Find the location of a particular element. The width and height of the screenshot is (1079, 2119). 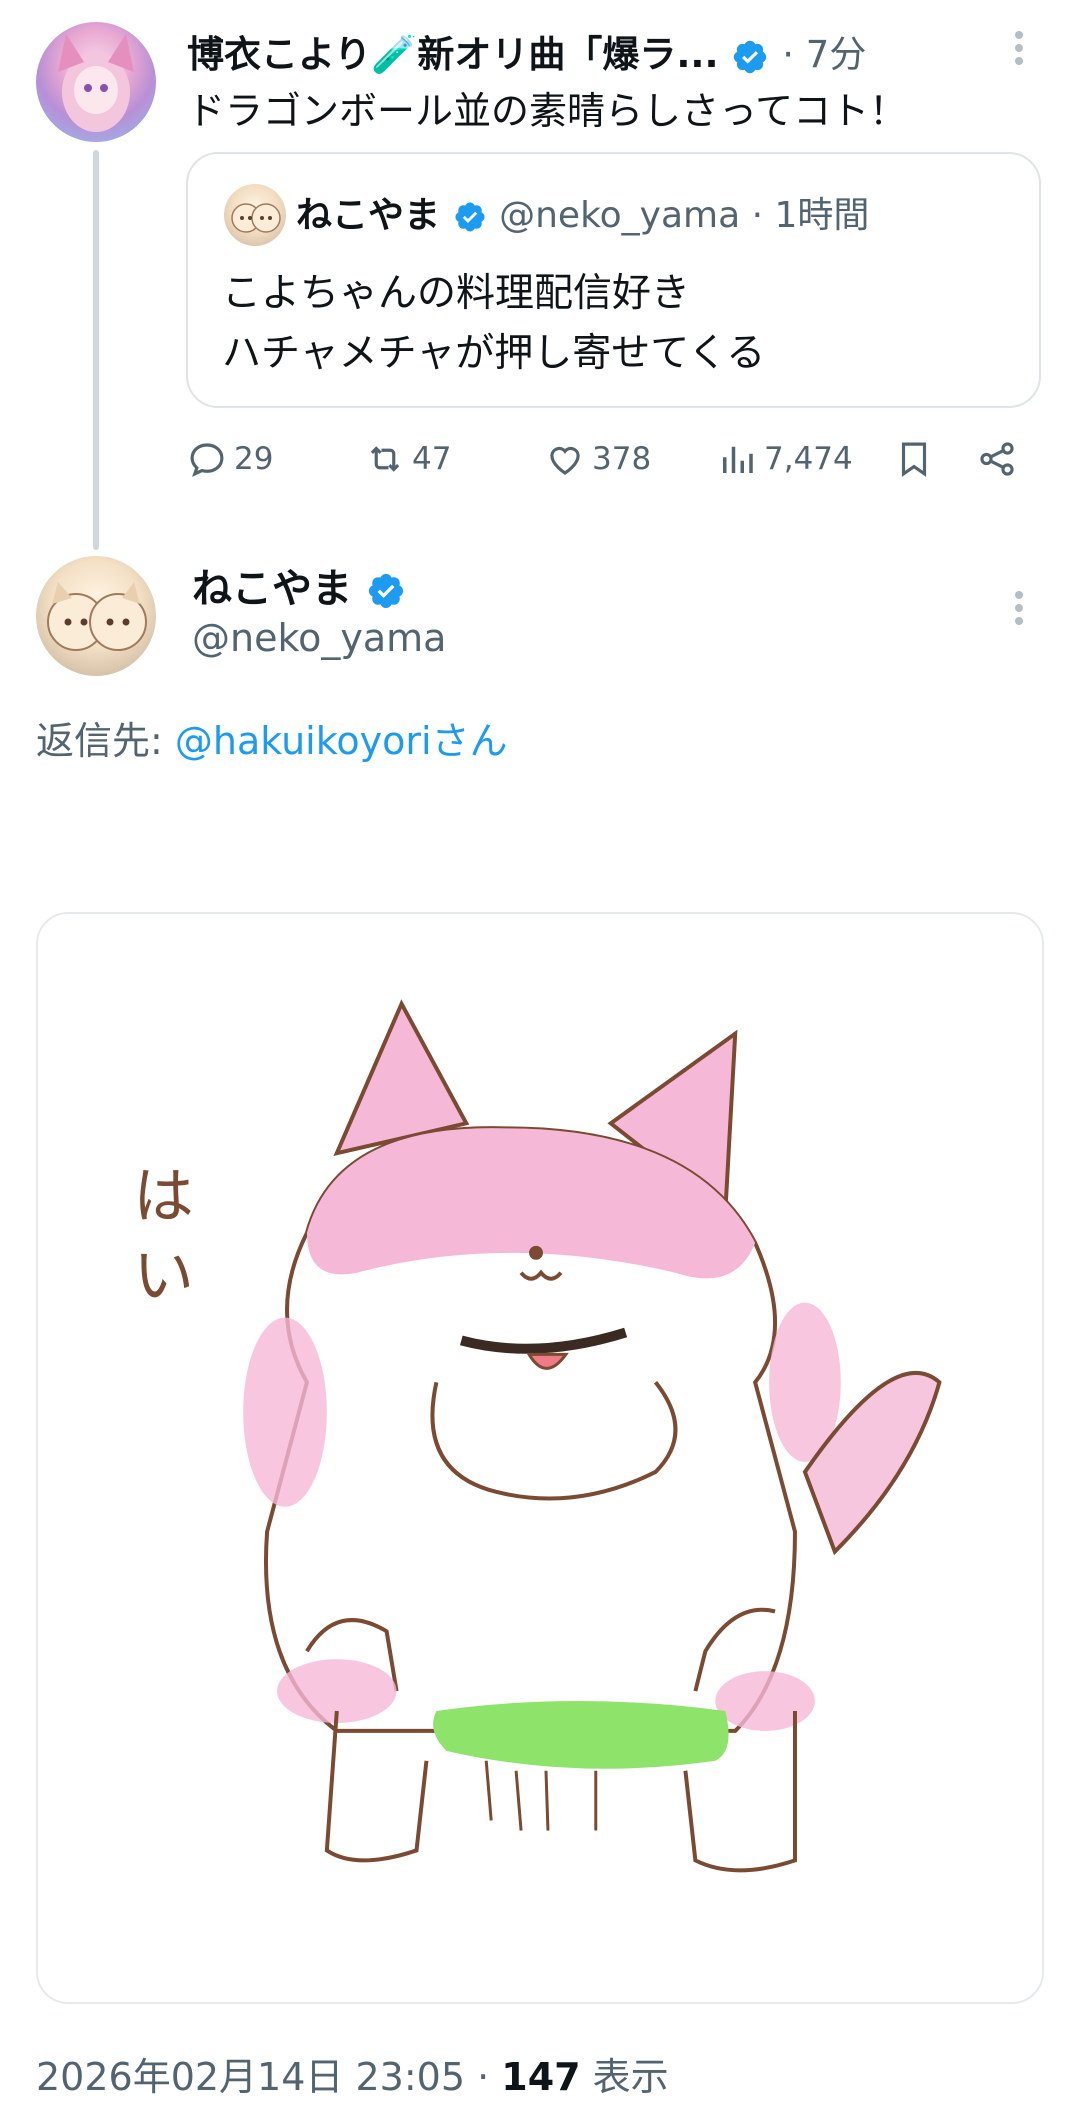

author-avatar is located at coordinates (96, 82).